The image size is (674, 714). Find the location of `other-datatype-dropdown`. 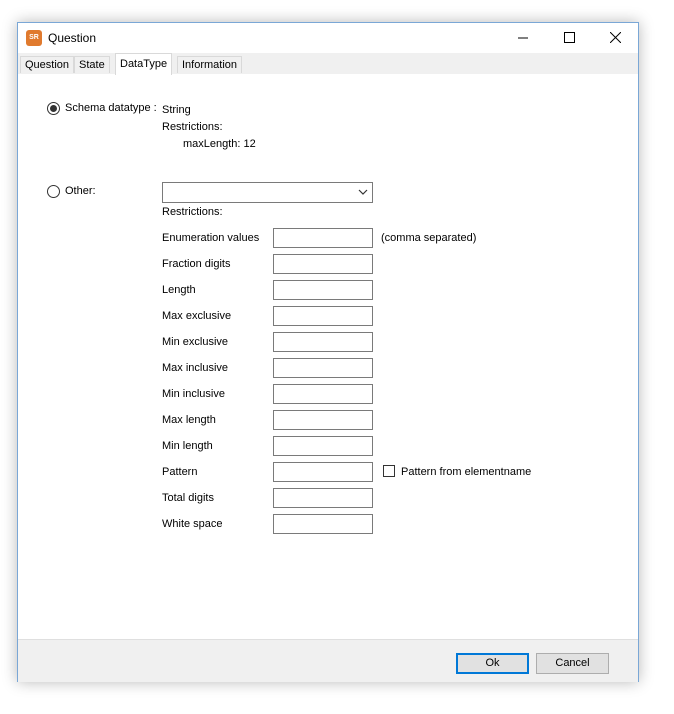

other-datatype-dropdown is located at coordinates (267, 192).